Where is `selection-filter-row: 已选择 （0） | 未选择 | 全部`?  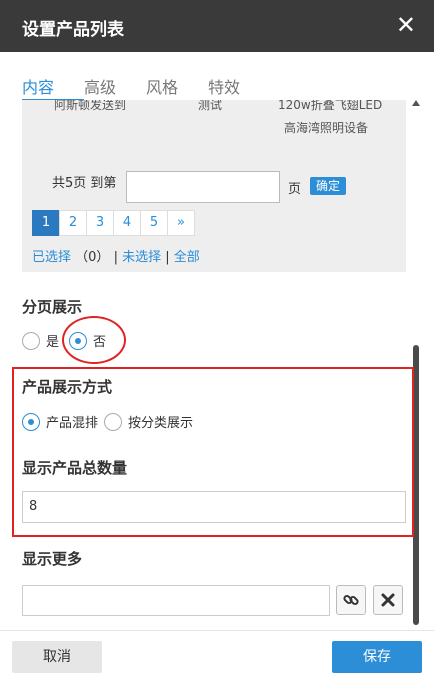 selection-filter-row: 已选择 （0） | 未选择 | 全部 is located at coordinates (116, 255).